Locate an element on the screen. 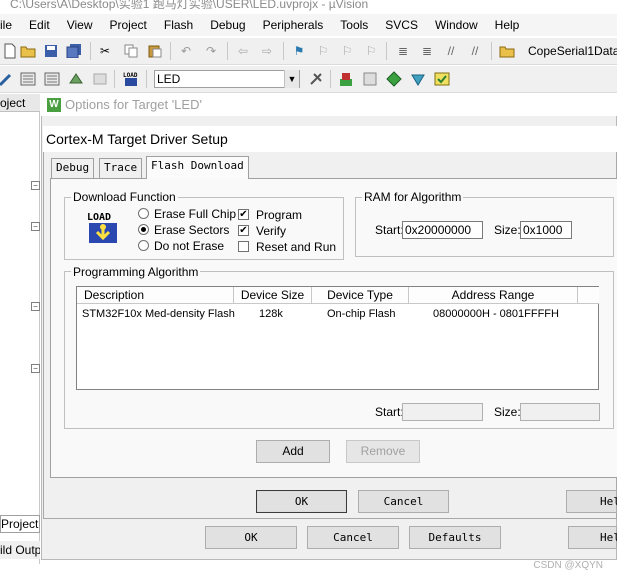 The width and height of the screenshot is (617, 579). menu-debug: Debug is located at coordinates (227, 25).